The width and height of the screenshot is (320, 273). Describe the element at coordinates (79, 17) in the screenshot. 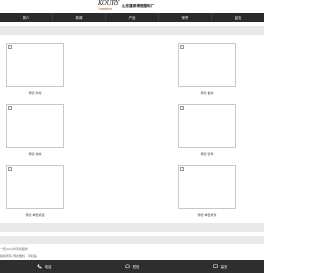

I see `nav-item-news: 新闻` at that location.